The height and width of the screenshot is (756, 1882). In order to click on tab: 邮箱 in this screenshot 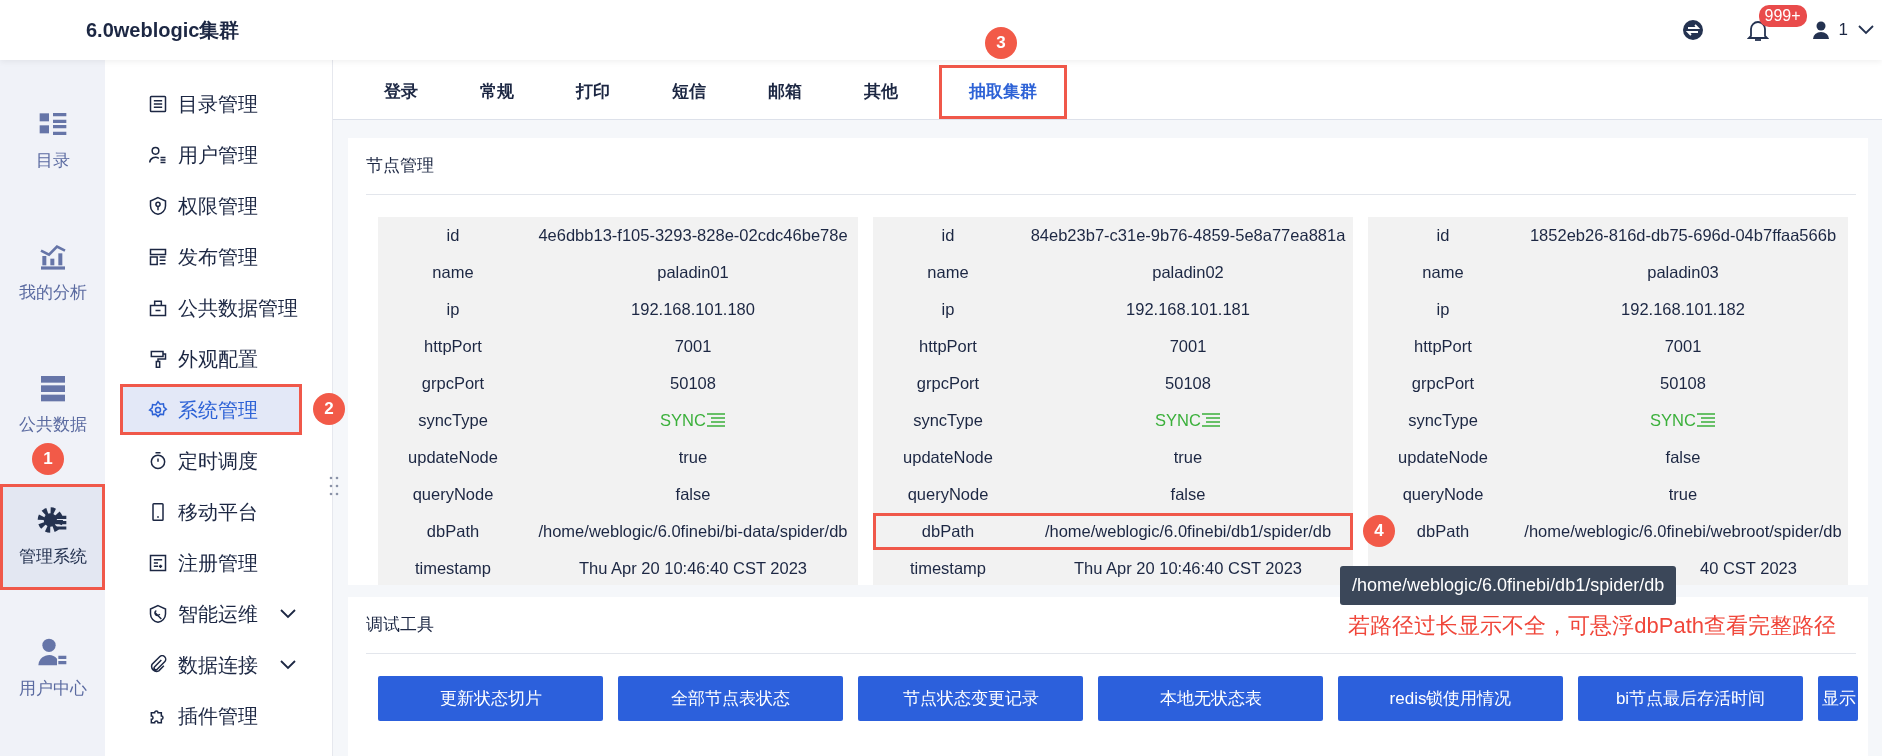, I will do `click(785, 92)`.